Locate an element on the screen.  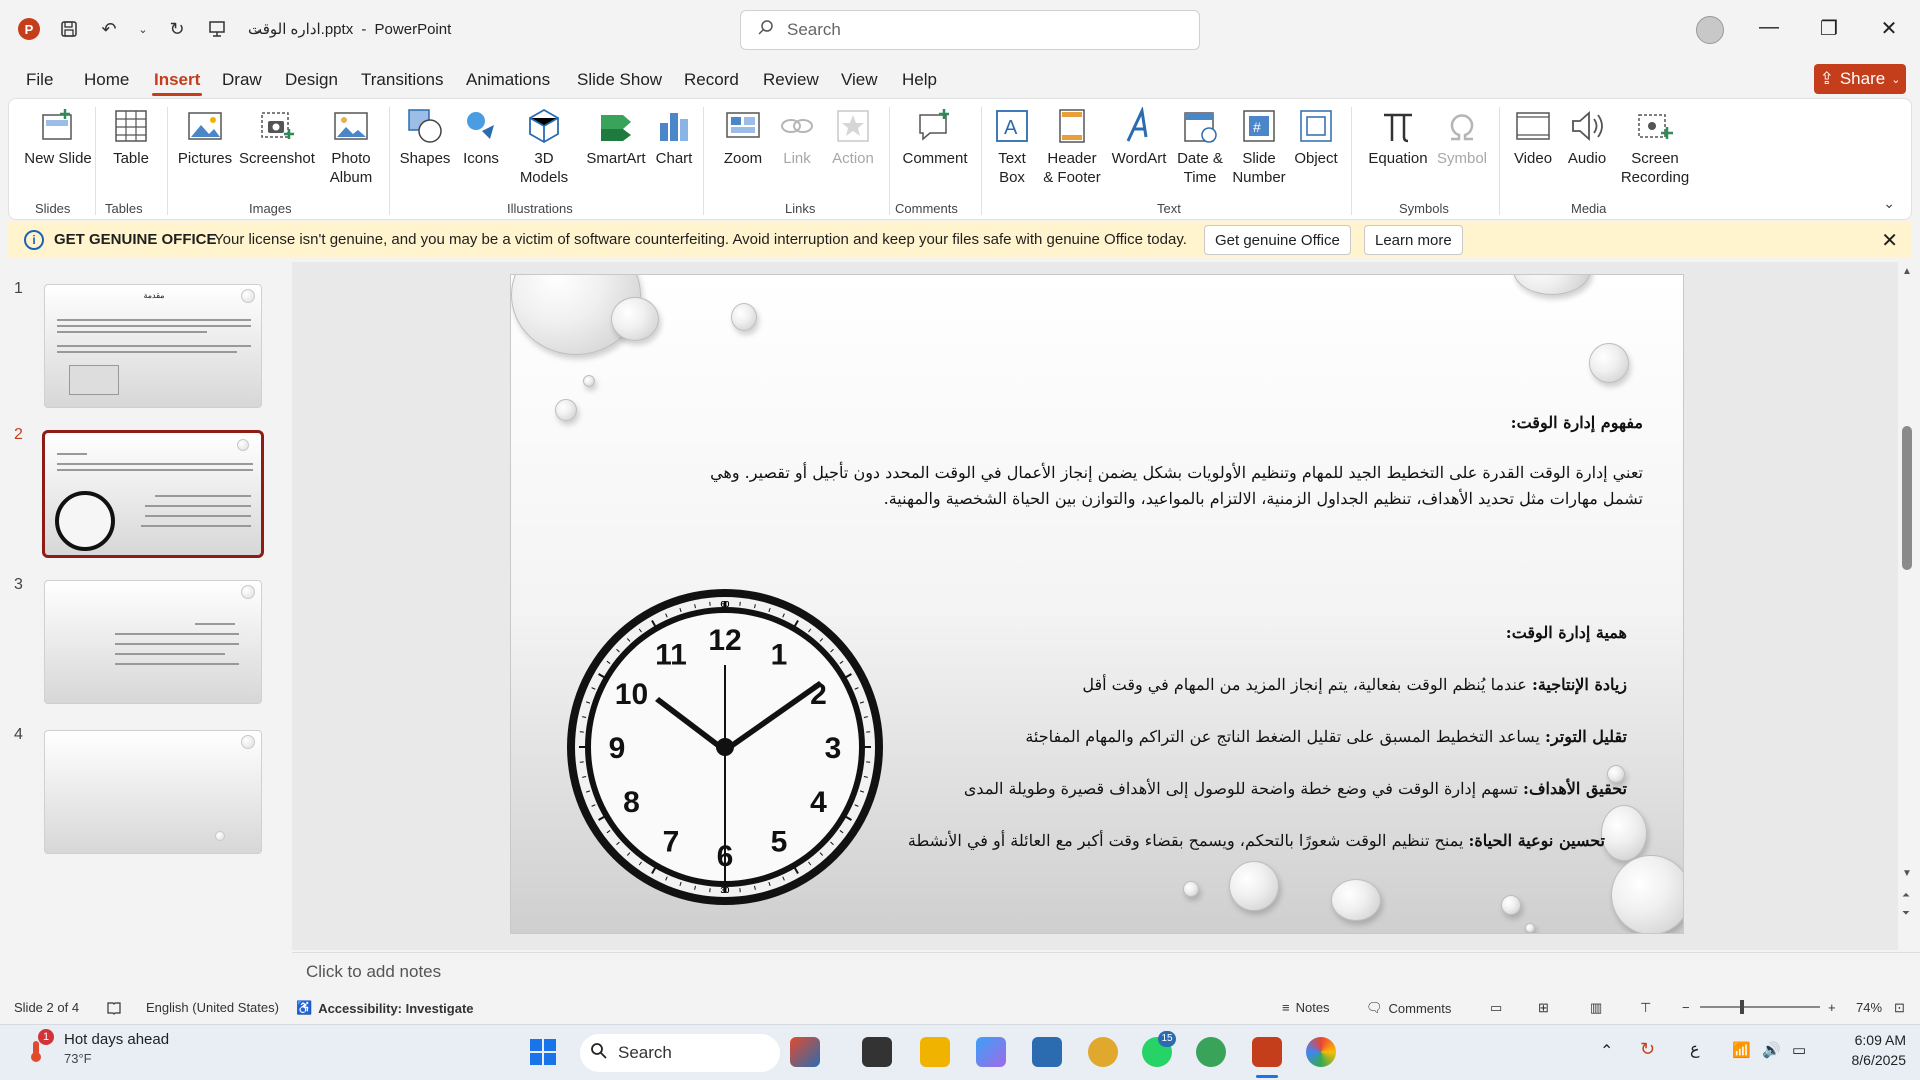
windows-start-icon is located at coordinates (543, 1052).